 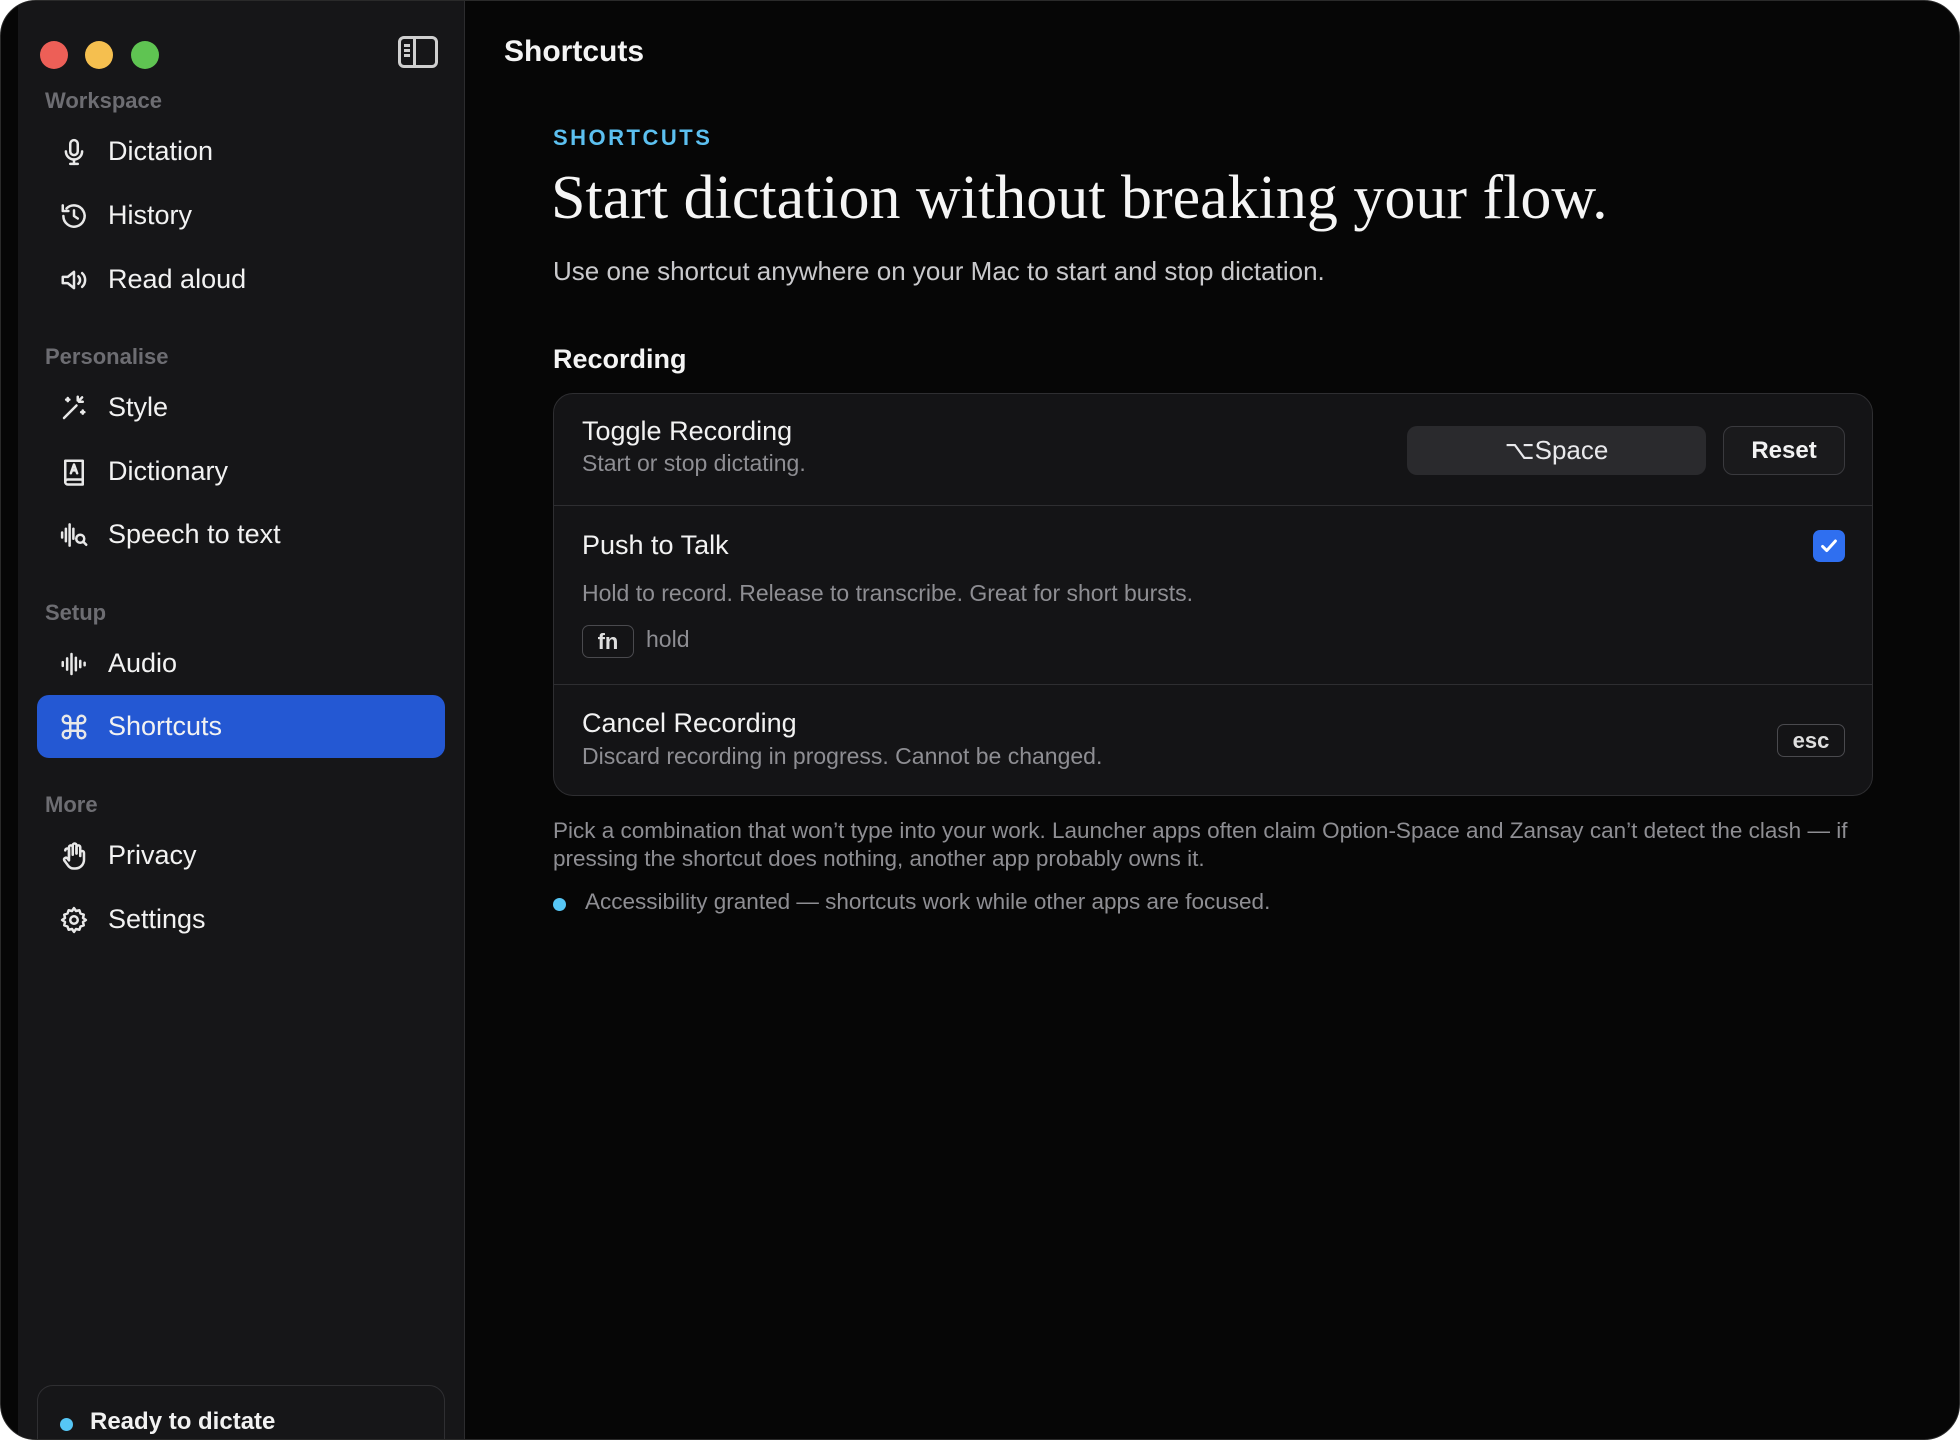 What do you see at coordinates (150, 215) in the screenshot?
I see `sidebar-item-label: History` at bounding box center [150, 215].